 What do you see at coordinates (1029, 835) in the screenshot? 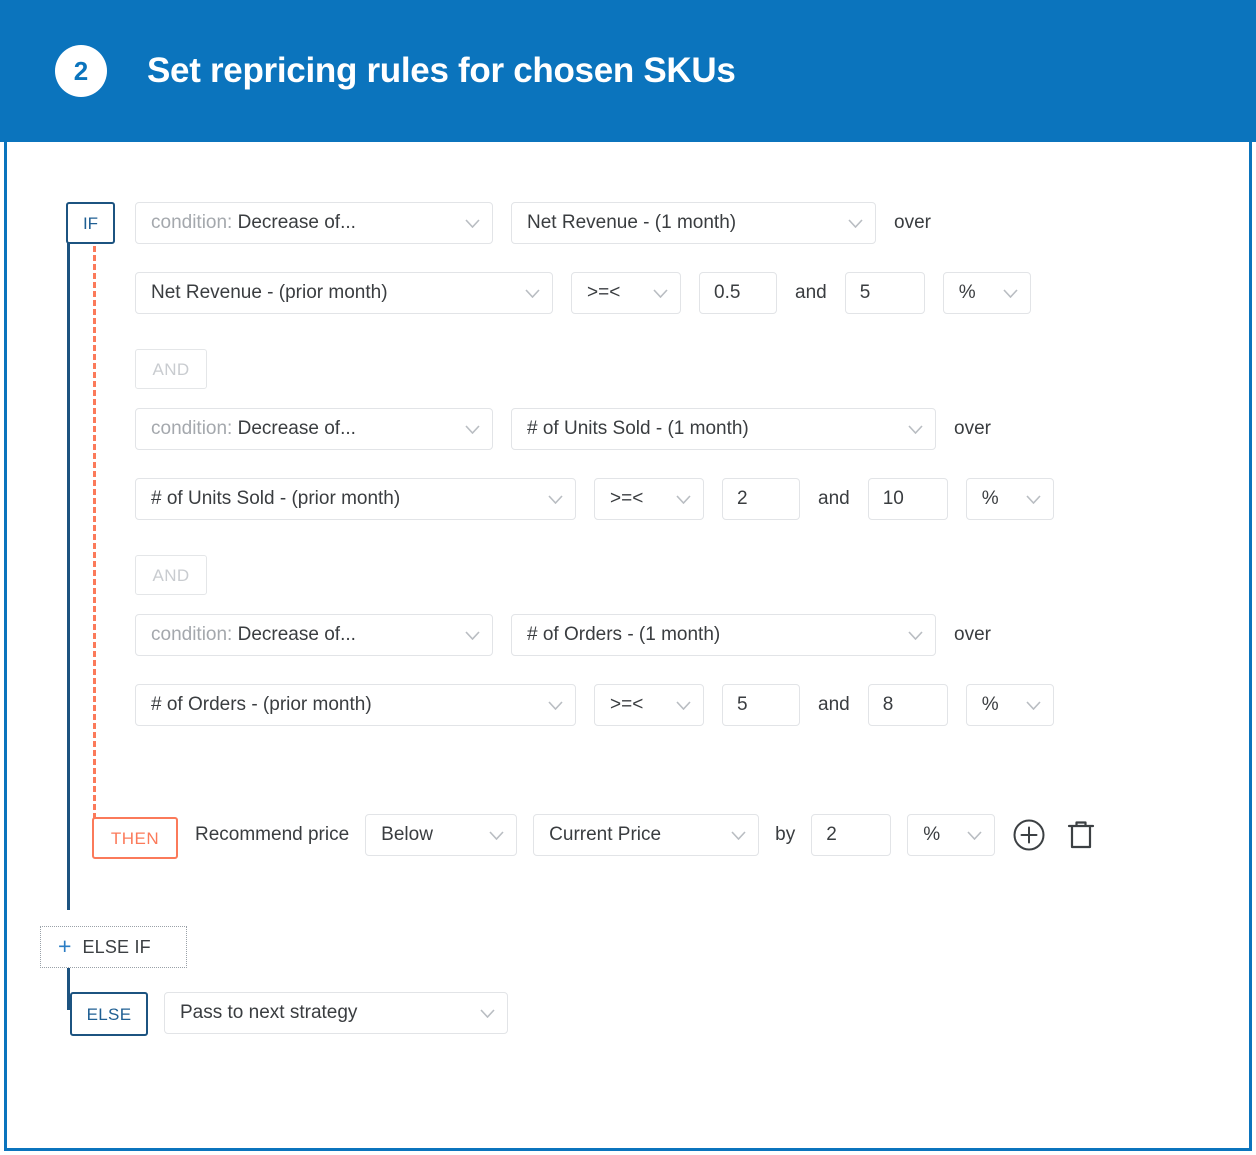
I see `plus-circle-icon` at bounding box center [1029, 835].